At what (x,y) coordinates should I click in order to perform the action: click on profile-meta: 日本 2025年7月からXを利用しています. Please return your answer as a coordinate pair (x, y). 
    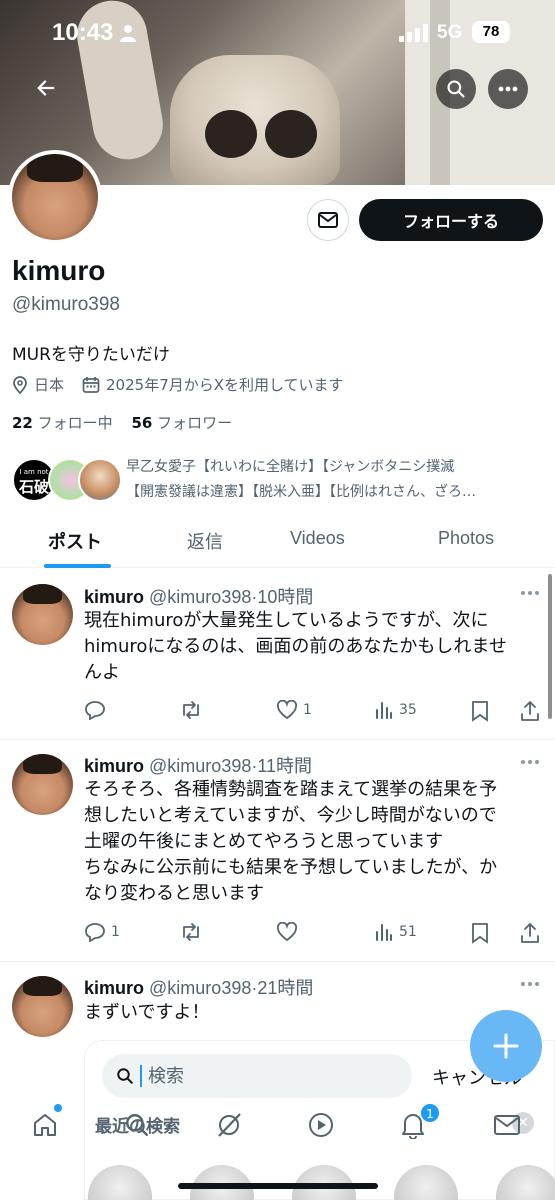
    Looking at the image, I should click on (178, 384).